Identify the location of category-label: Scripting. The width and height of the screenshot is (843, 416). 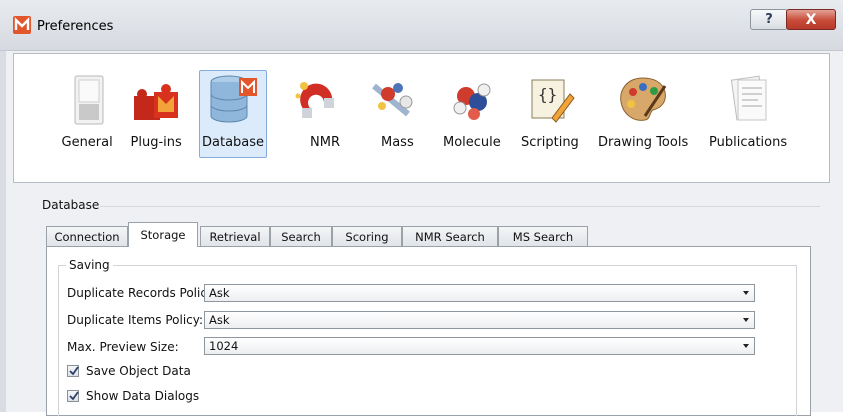
(550, 142).